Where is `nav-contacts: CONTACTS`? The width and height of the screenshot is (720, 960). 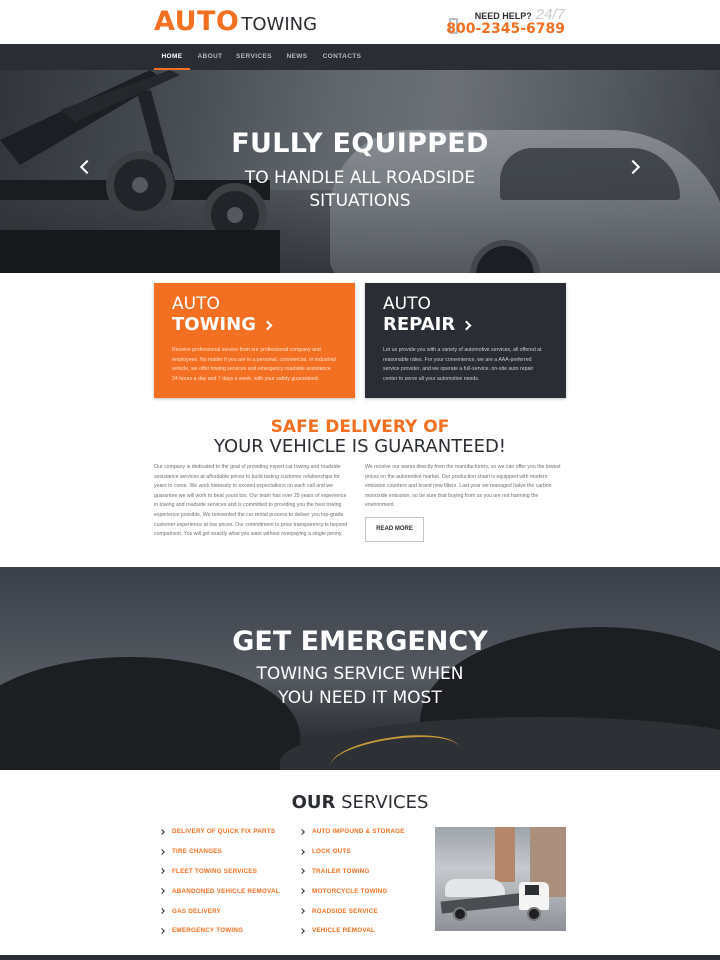 nav-contacts: CONTACTS is located at coordinates (342, 57).